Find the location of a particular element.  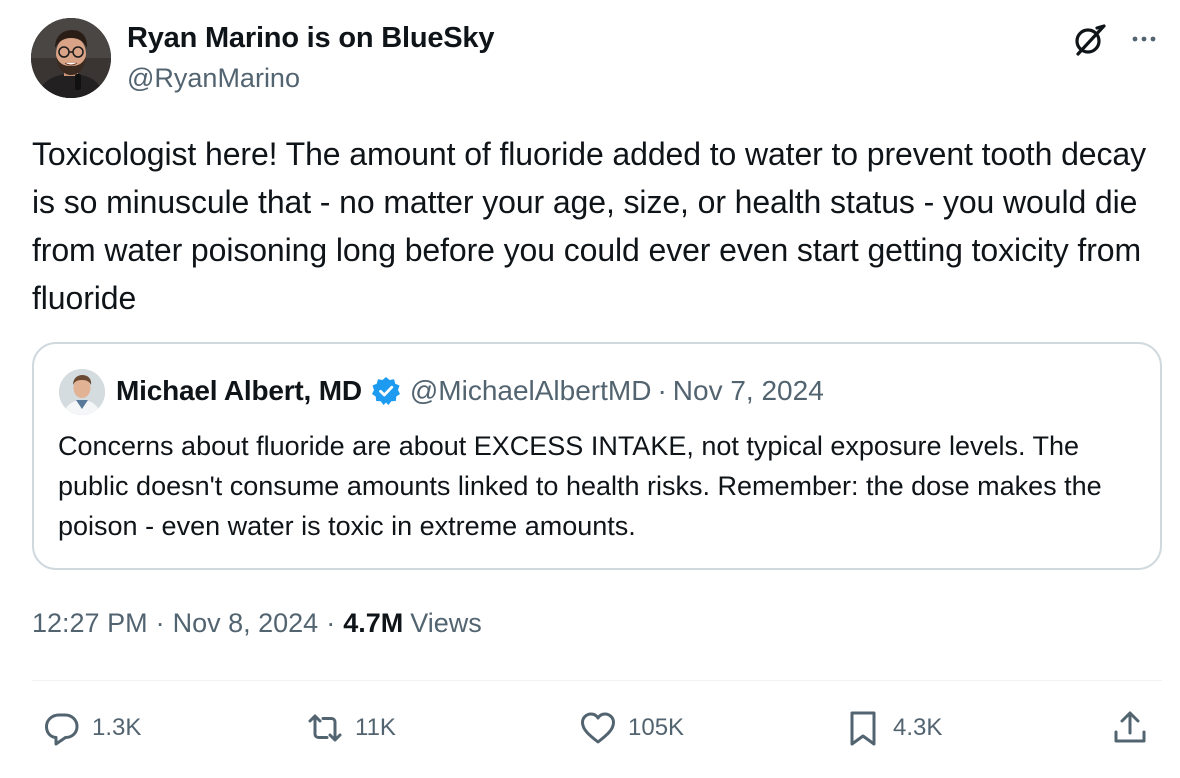

like-button: 105K is located at coordinates (631, 728).